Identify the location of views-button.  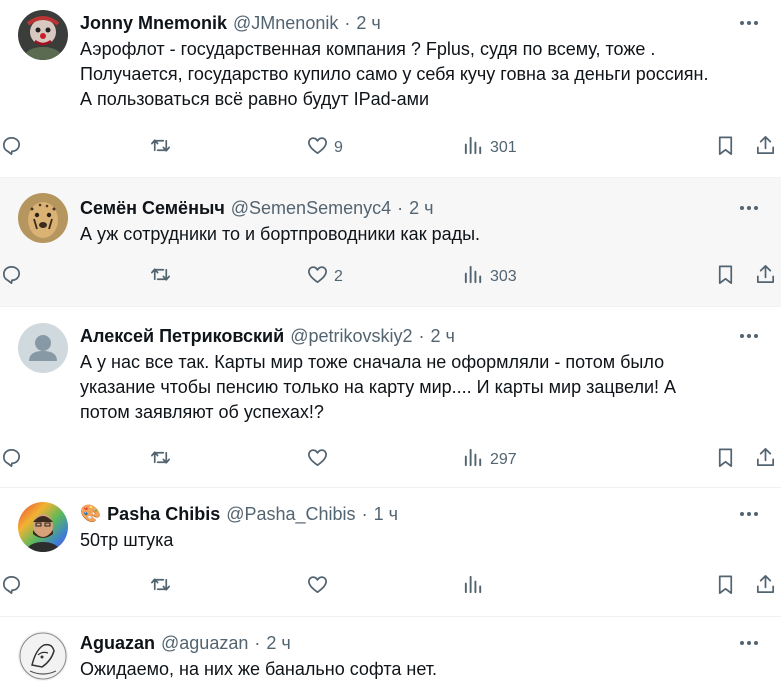
(476, 587).